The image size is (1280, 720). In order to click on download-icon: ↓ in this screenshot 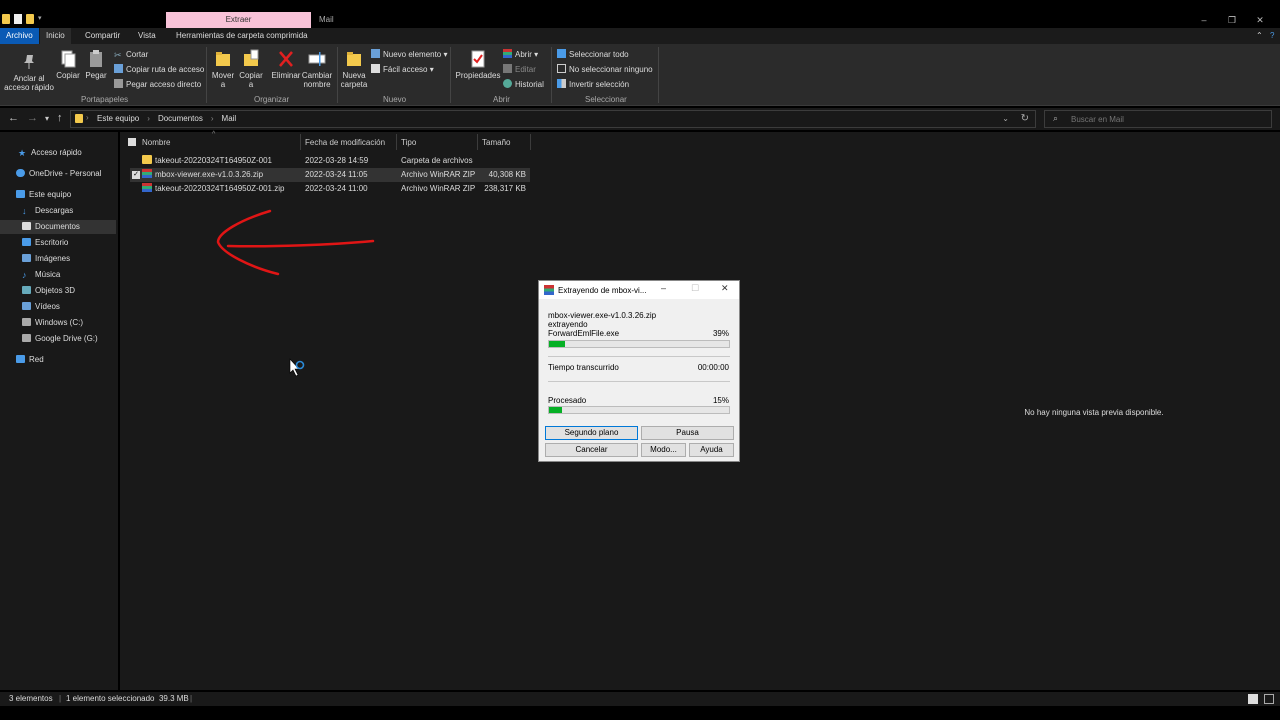, I will do `click(24, 211)`.